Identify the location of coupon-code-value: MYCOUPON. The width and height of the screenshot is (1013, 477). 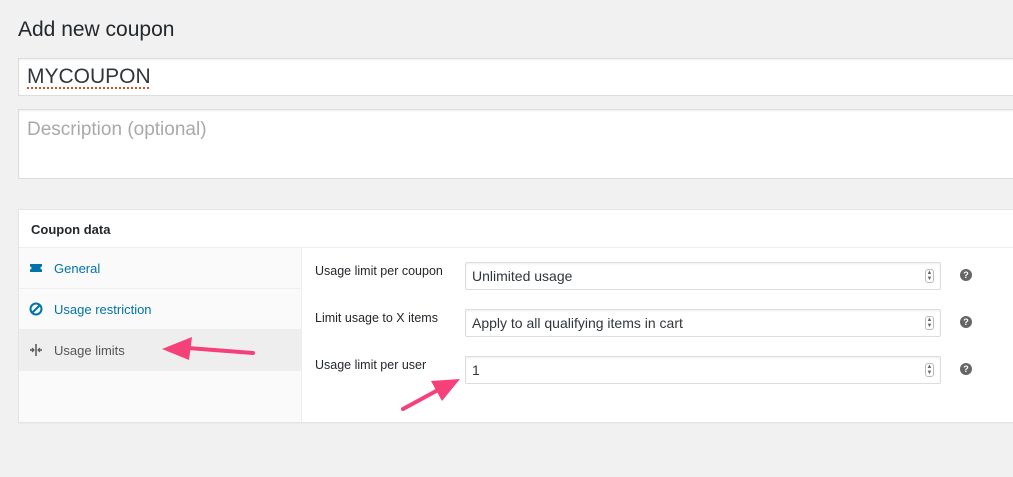
(89, 76).